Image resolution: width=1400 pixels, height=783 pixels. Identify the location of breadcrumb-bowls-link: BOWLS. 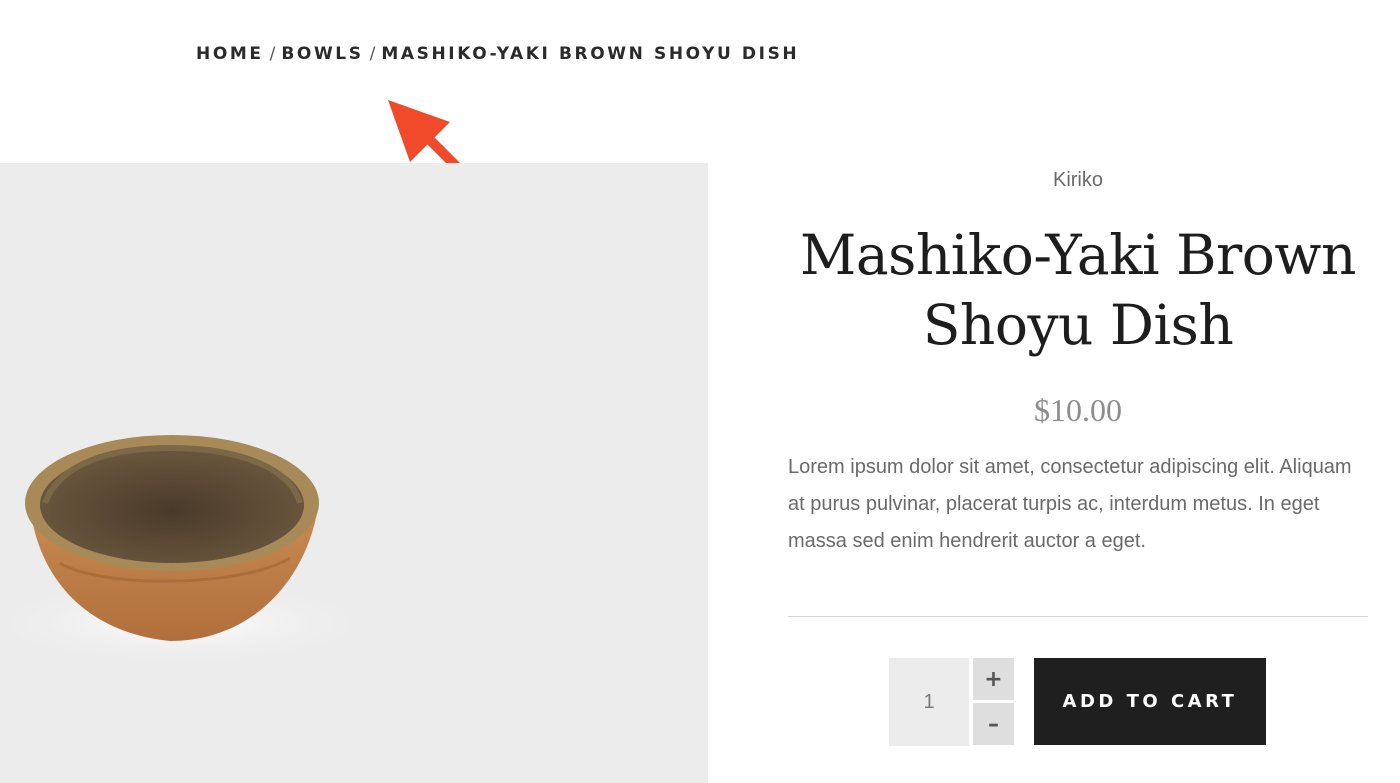
(322, 54).